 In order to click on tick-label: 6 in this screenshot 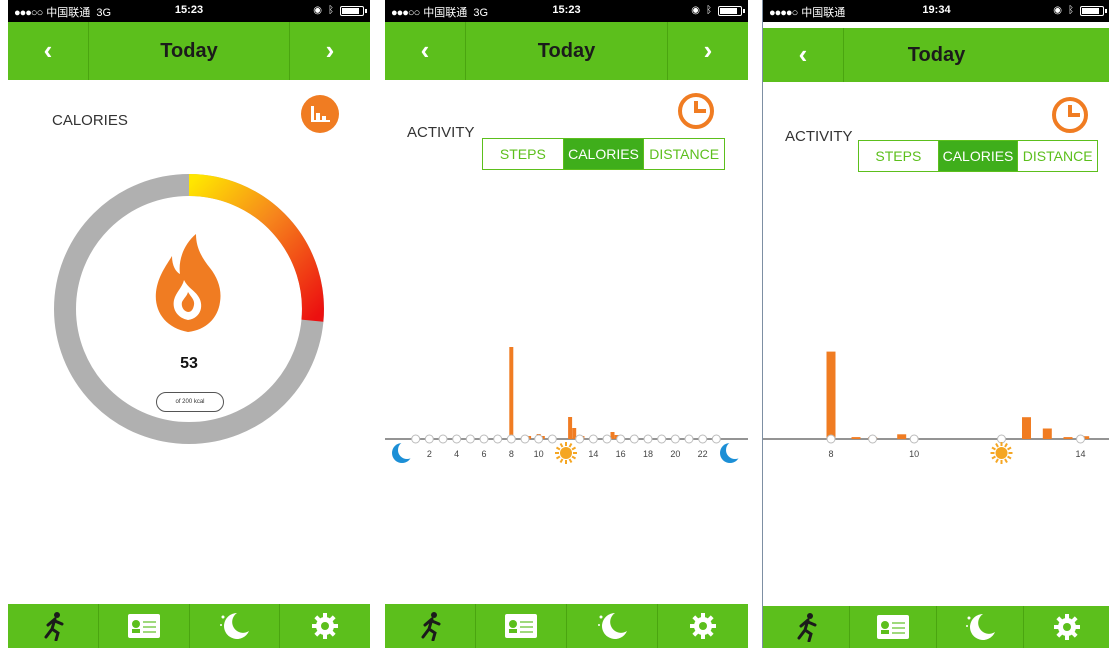, I will do `click(483, 454)`.